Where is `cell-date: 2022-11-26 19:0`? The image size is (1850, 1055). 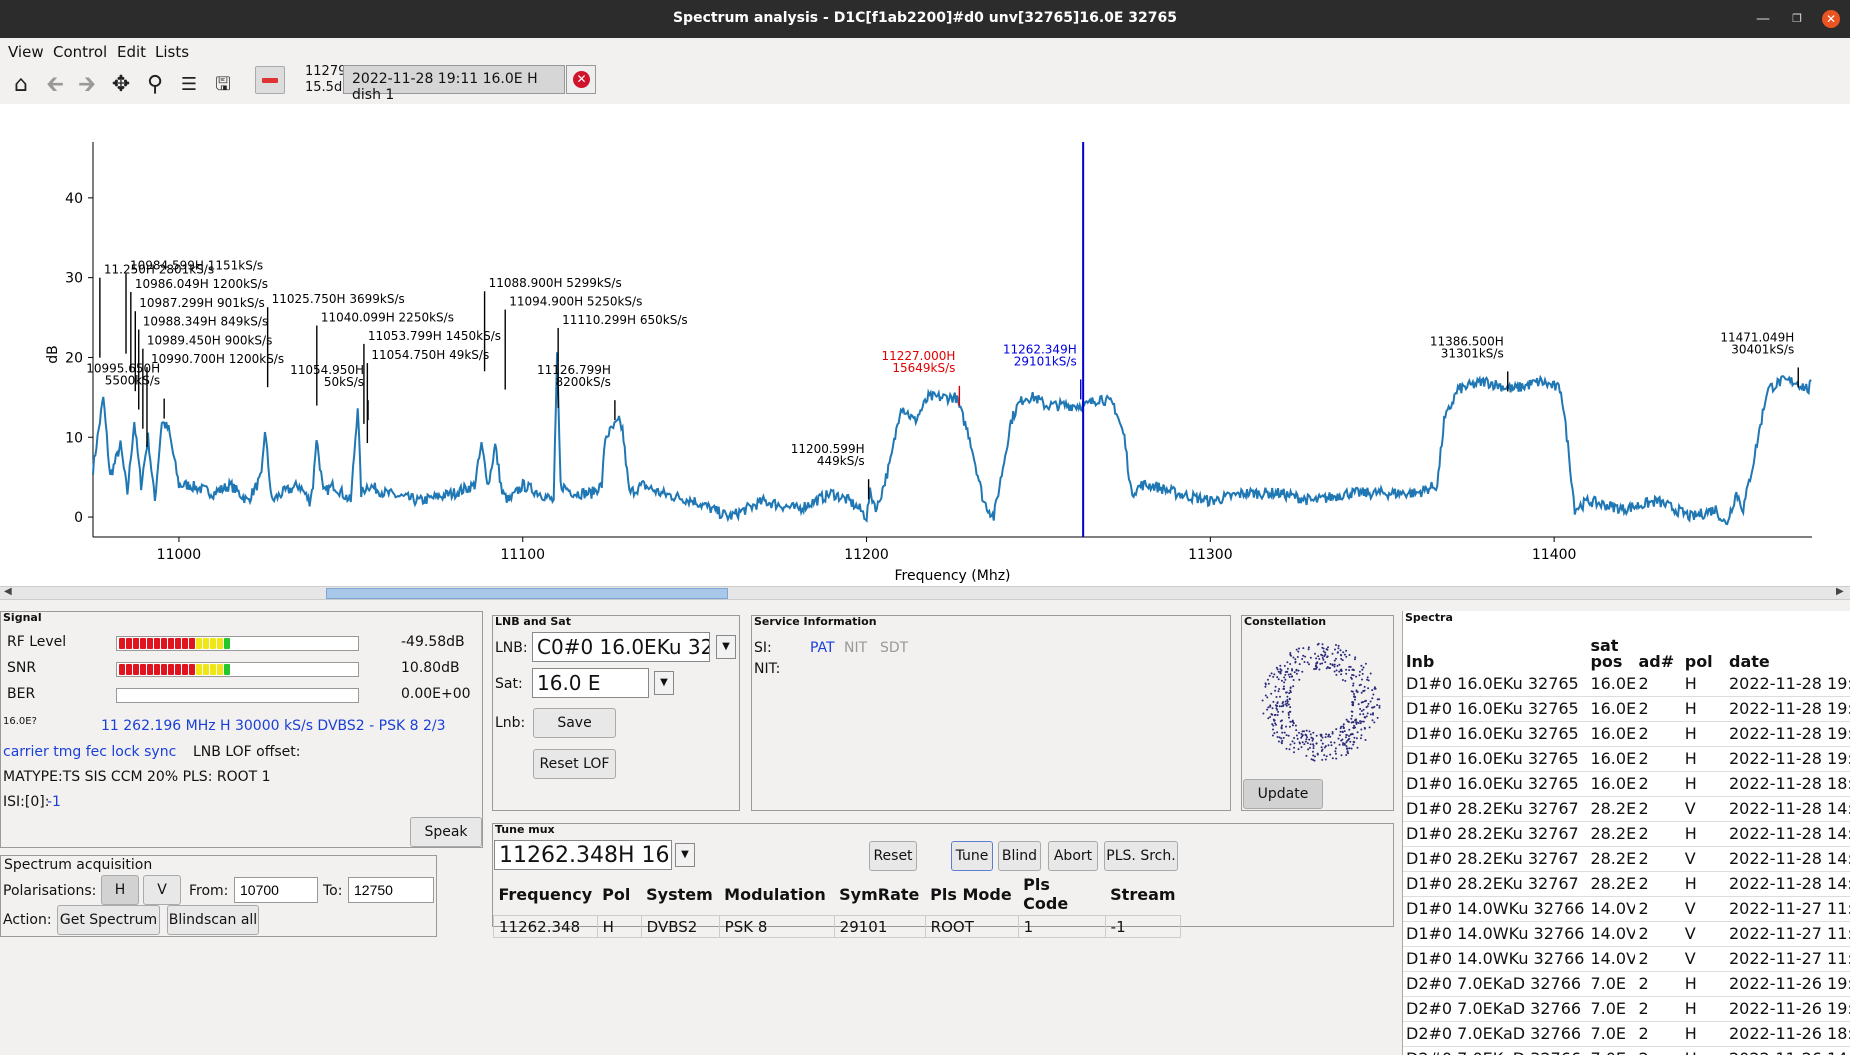 cell-date: 2022-11-26 19:0 is located at coordinates (1787, 1009).